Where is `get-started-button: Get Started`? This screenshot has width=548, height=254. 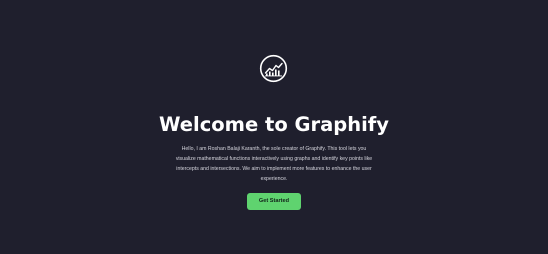
get-started-button: Get Started is located at coordinates (274, 201).